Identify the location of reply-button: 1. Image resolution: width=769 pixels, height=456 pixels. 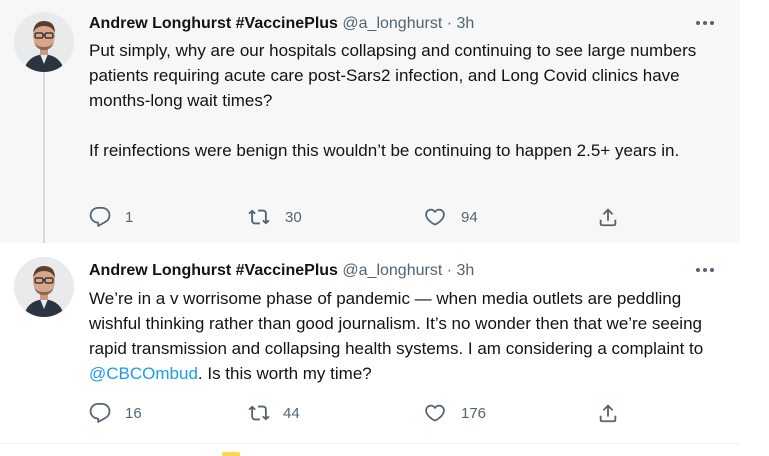
(111, 217).